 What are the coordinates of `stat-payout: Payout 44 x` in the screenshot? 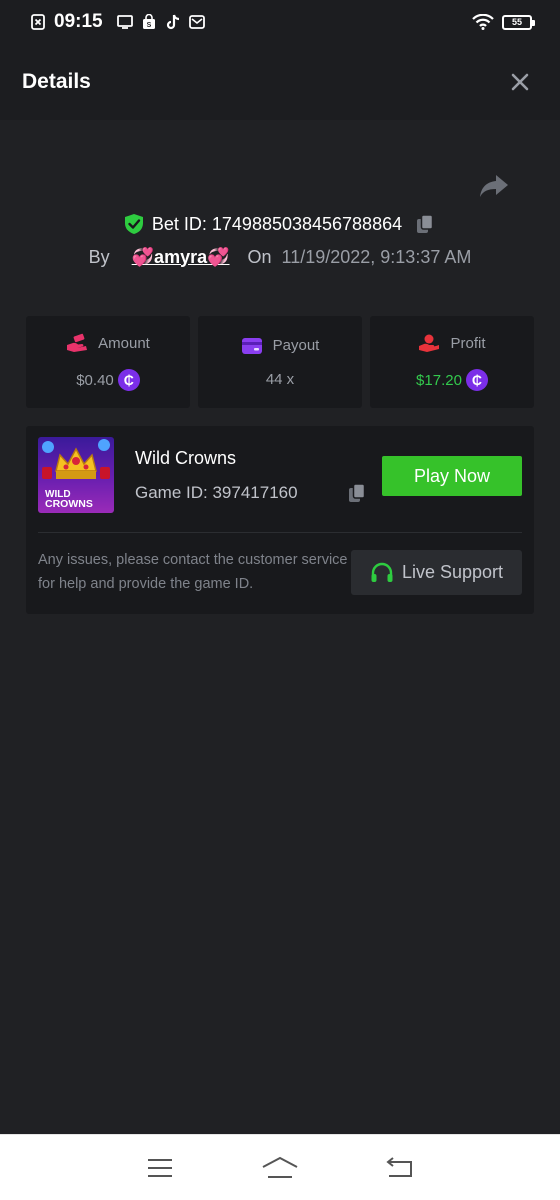 It's located at (280, 362).